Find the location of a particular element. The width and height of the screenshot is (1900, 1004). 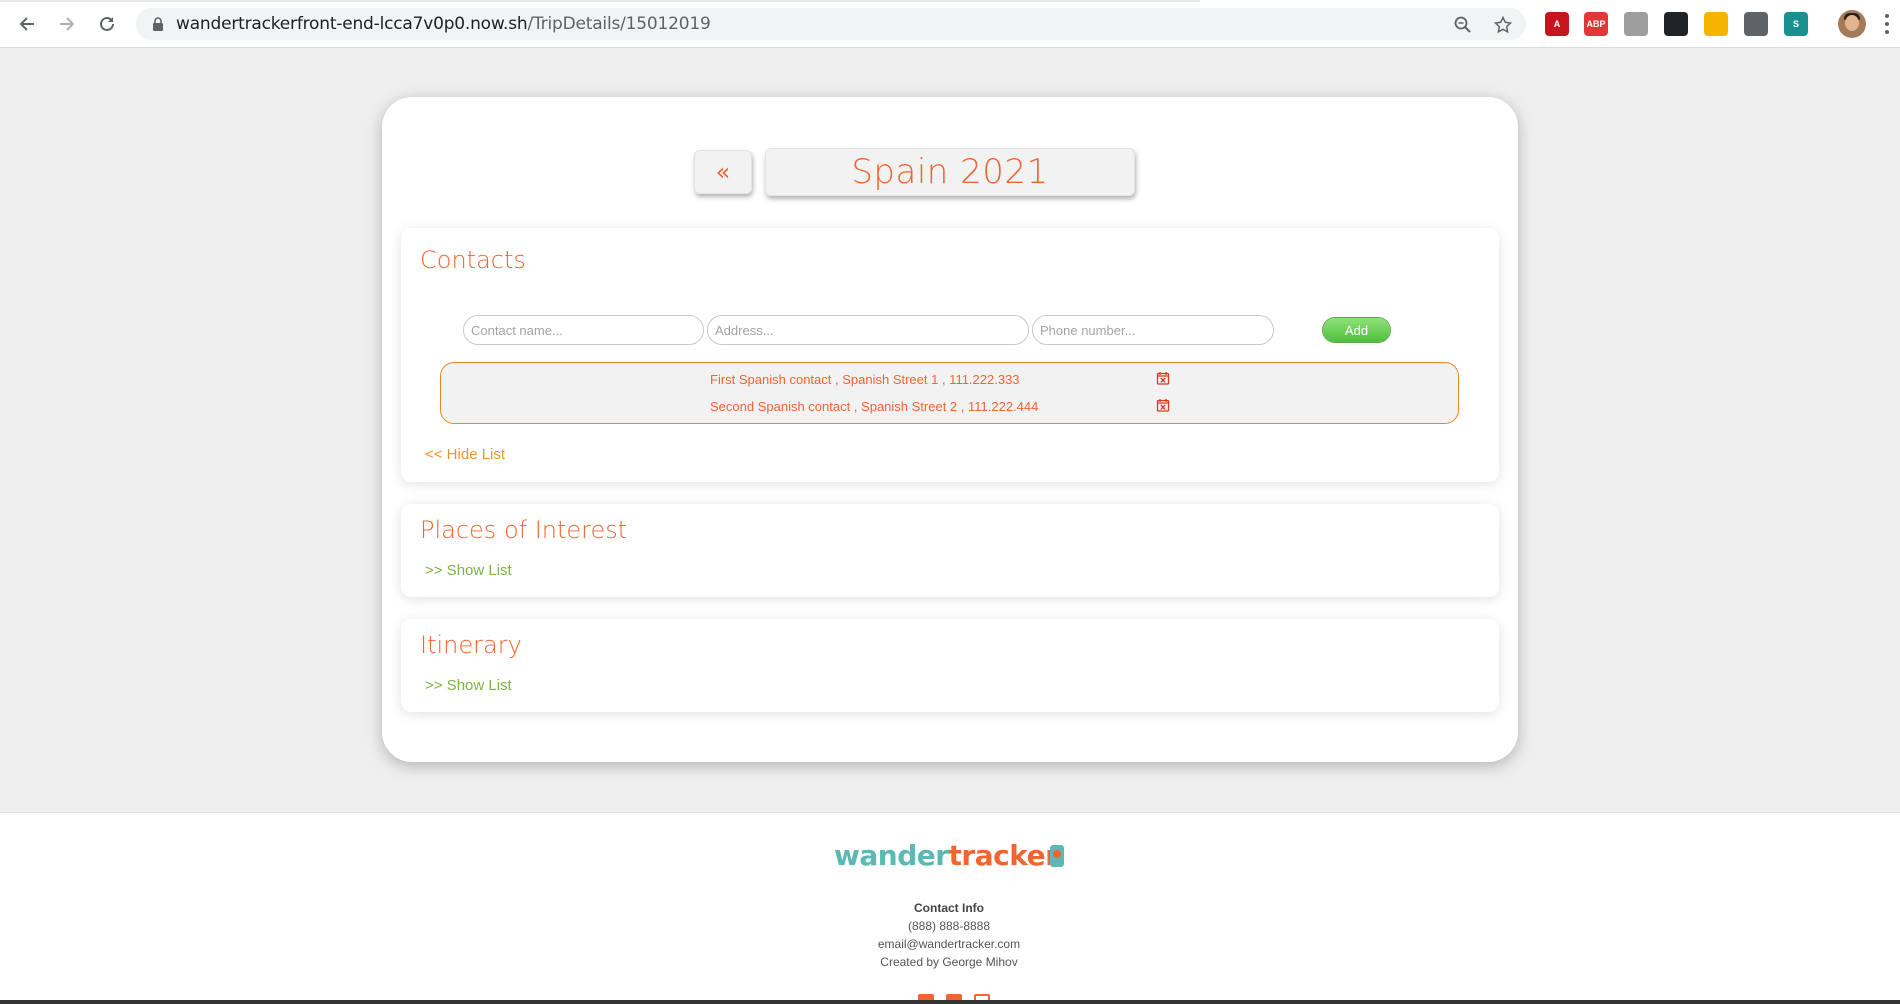

hide-list-link: << Hide List is located at coordinates (465, 454).